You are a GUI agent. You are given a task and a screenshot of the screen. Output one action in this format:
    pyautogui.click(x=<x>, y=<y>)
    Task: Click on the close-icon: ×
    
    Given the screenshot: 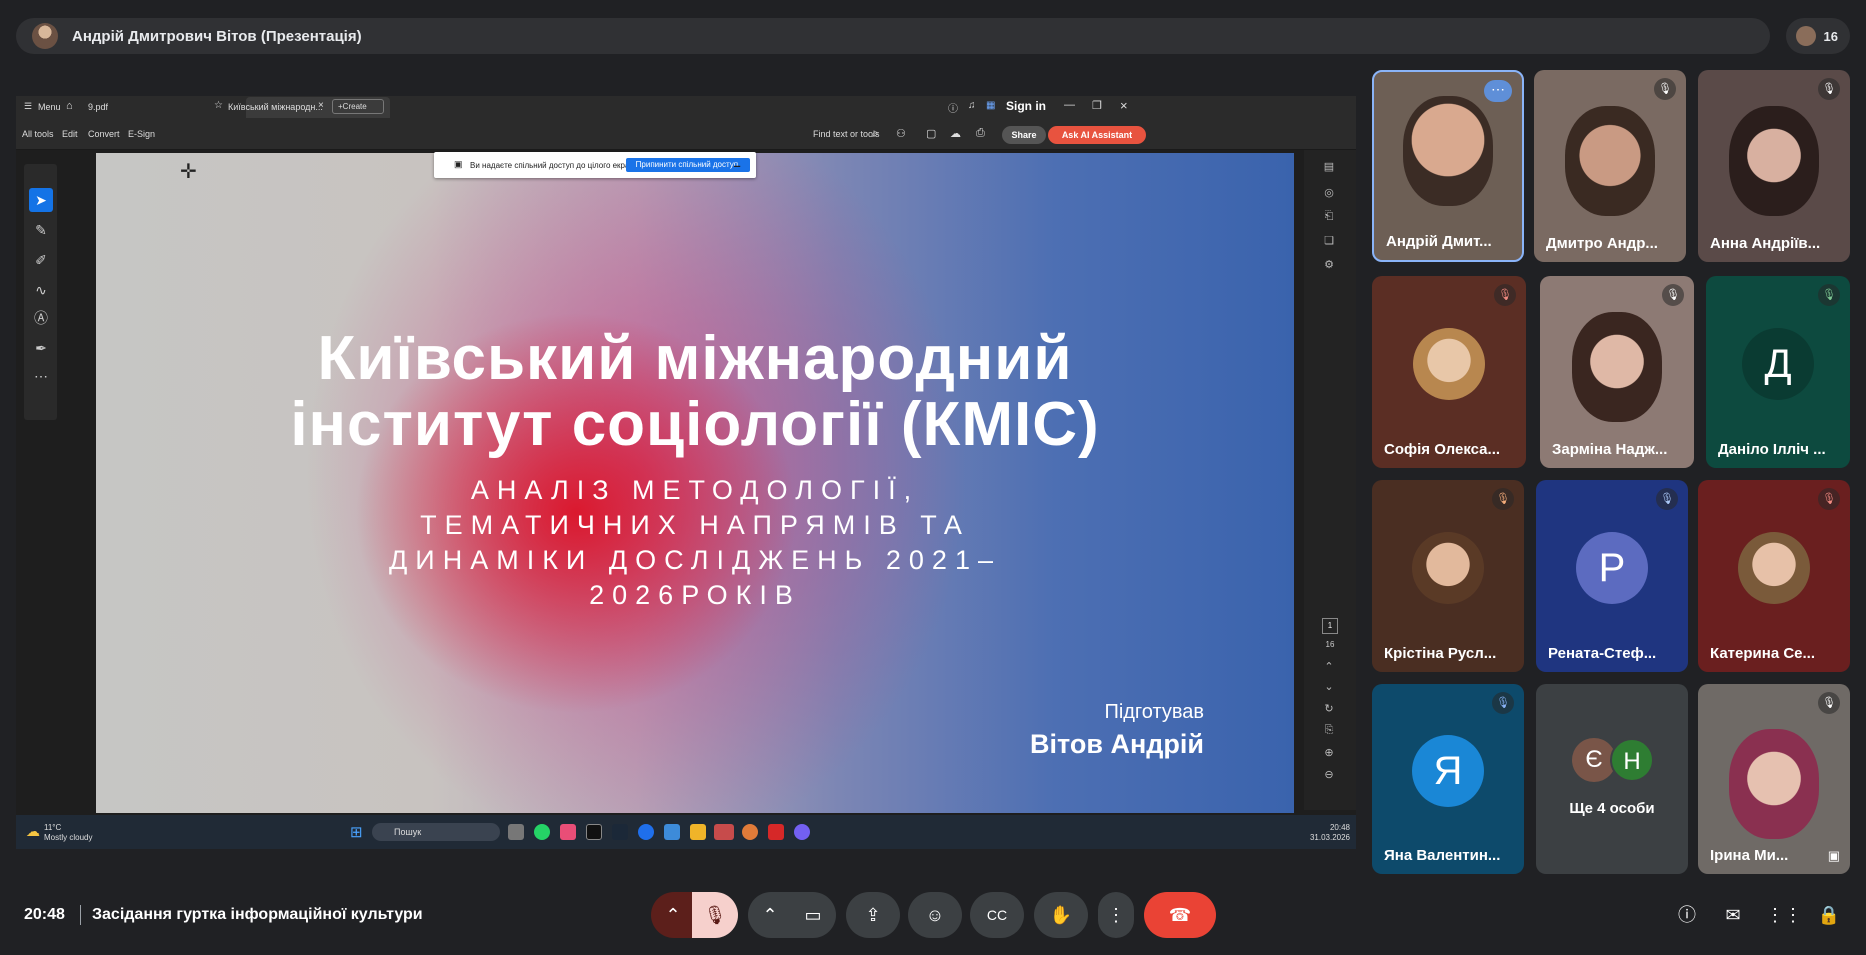 What is the action you would take?
    pyautogui.click(x=1124, y=105)
    